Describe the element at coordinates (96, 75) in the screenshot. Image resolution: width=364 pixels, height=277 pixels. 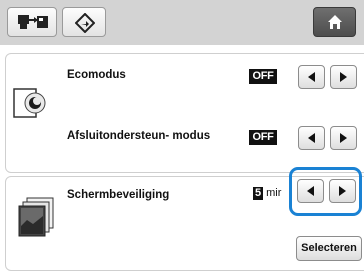
I see `eco-mode-label: Ecomodus` at that location.